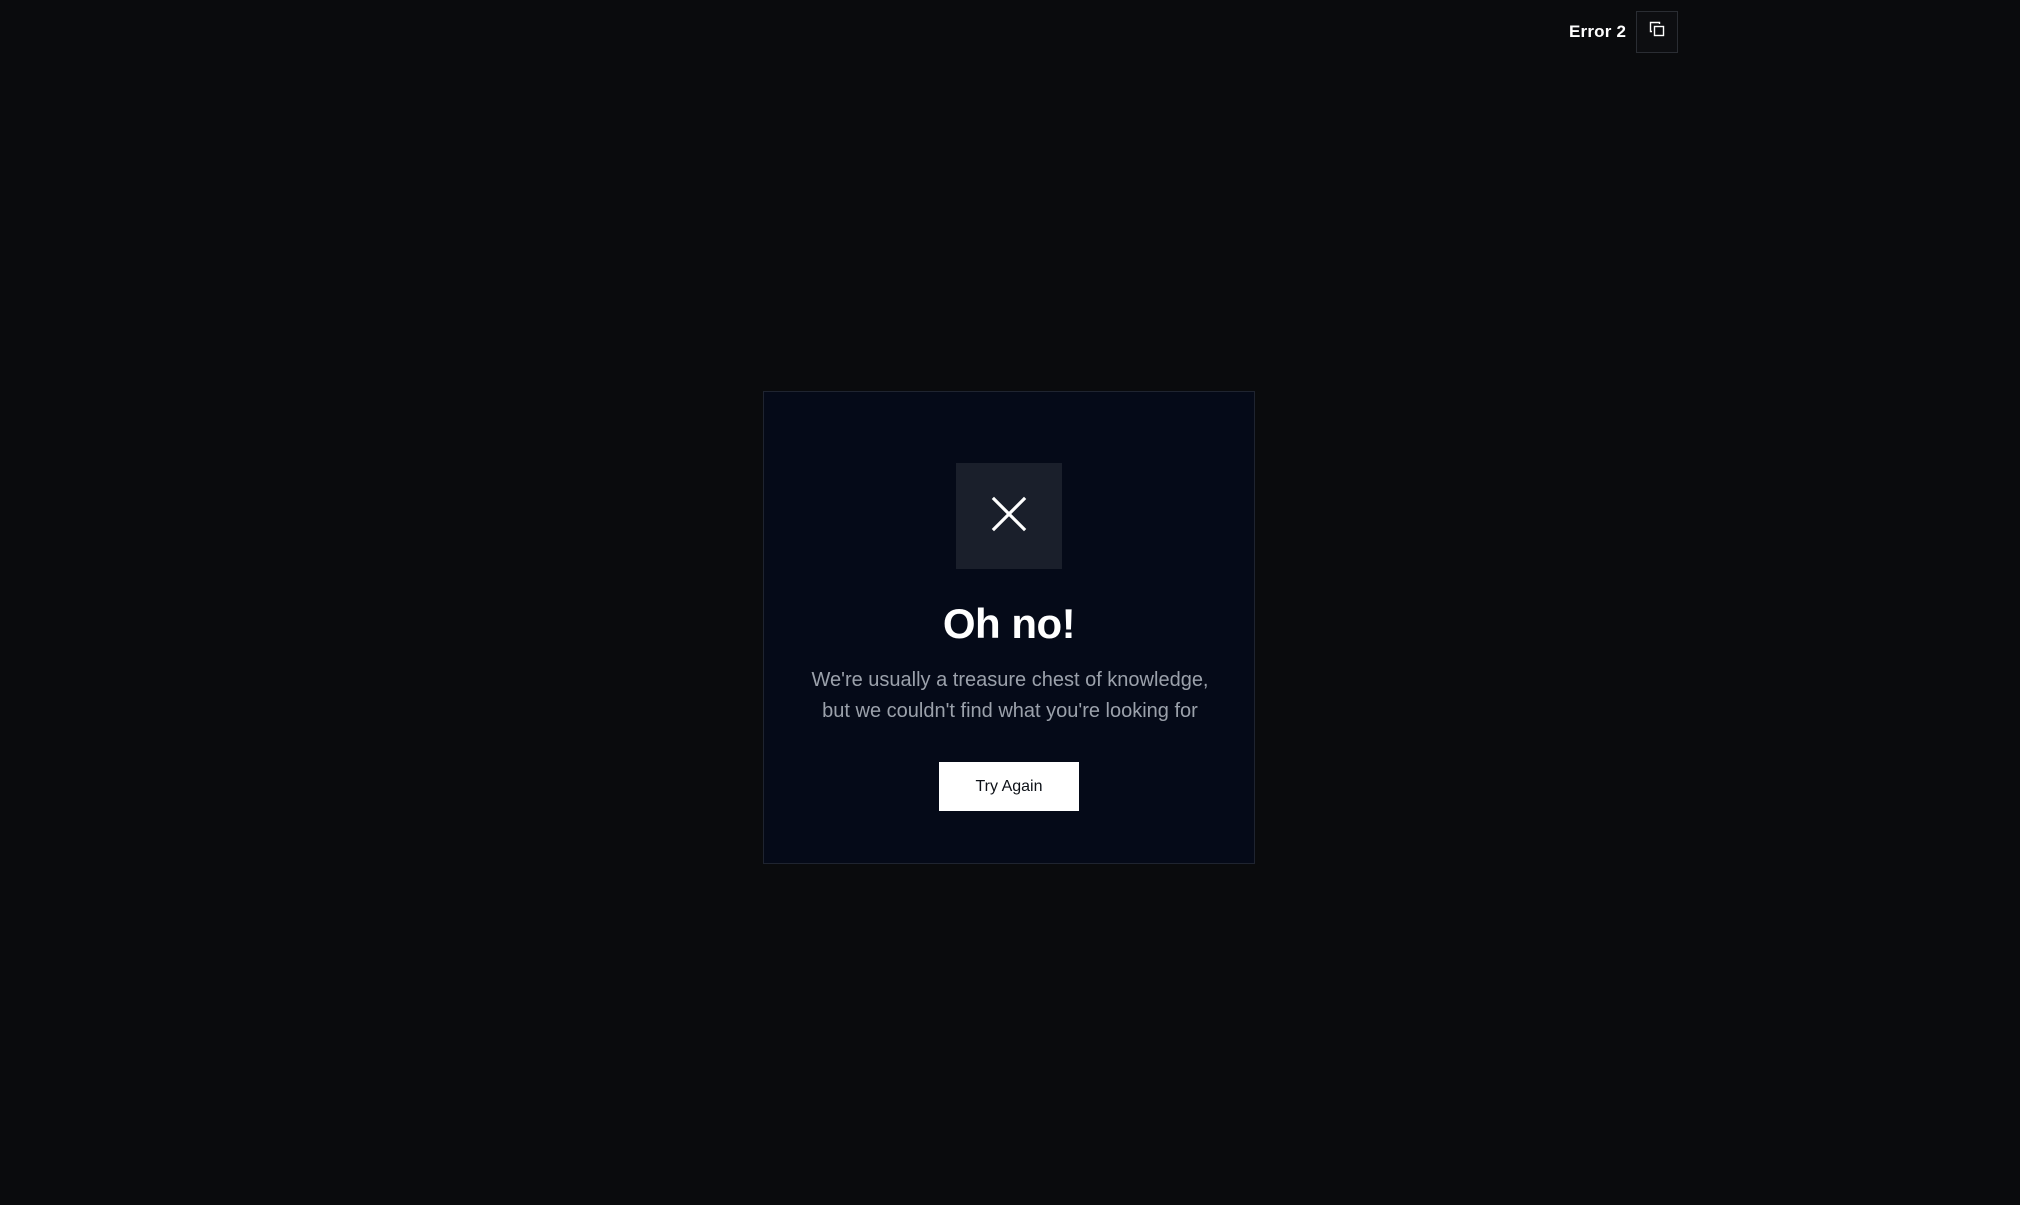 The width and height of the screenshot is (2020, 1205). I want to click on error-icon-box, so click(1009, 516).